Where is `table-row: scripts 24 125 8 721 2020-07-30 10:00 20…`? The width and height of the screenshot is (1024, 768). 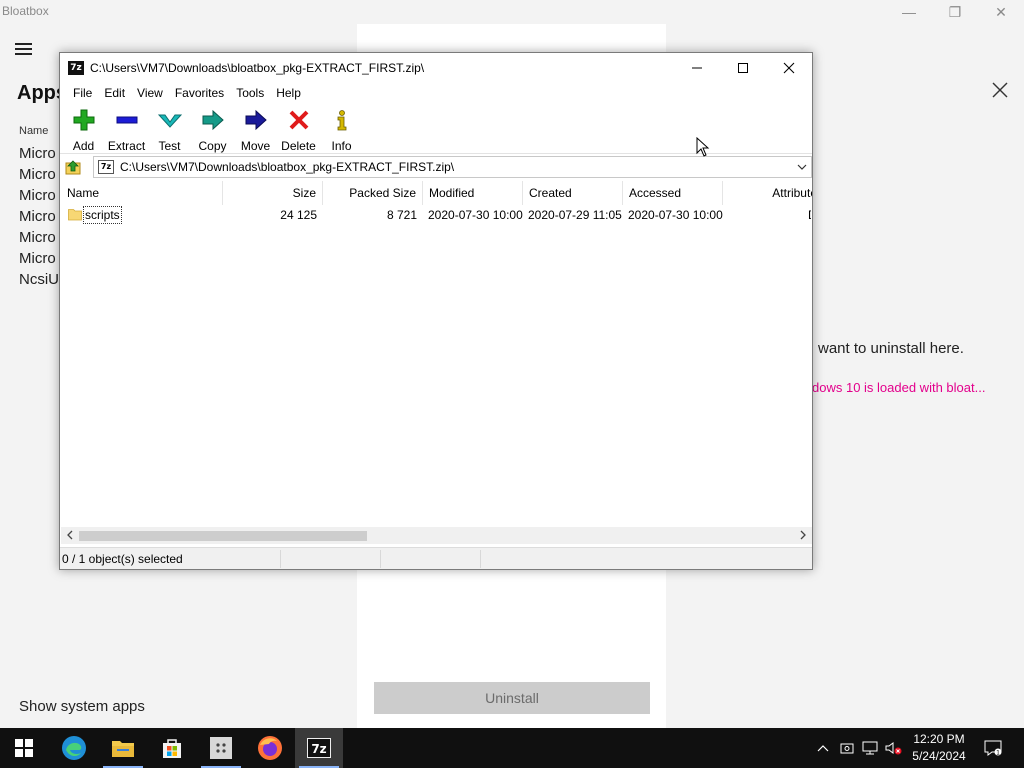 table-row: scripts 24 125 8 721 2020-07-30 10:00 20… is located at coordinates (436, 215).